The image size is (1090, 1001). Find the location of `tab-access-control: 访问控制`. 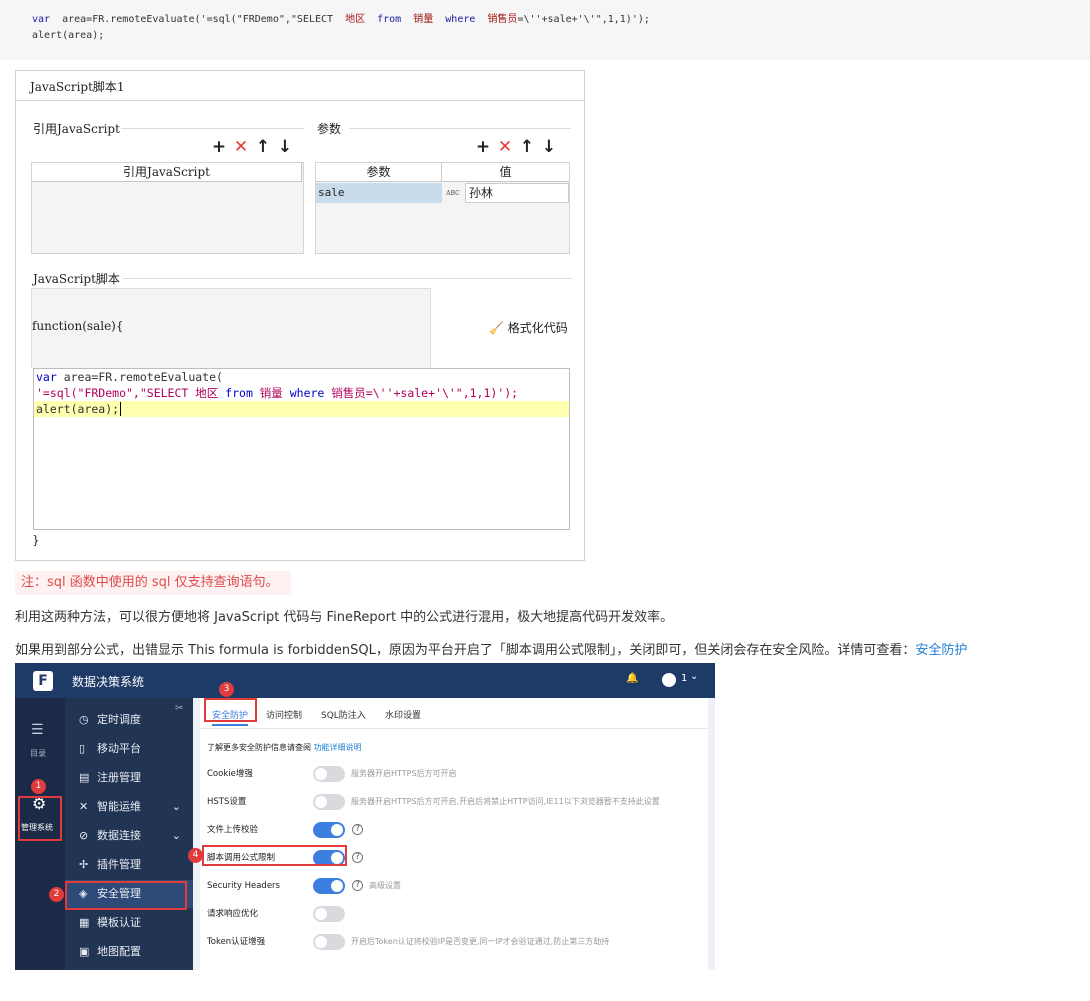

tab-access-control: 访问控制 is located at coordinates (284, 716).